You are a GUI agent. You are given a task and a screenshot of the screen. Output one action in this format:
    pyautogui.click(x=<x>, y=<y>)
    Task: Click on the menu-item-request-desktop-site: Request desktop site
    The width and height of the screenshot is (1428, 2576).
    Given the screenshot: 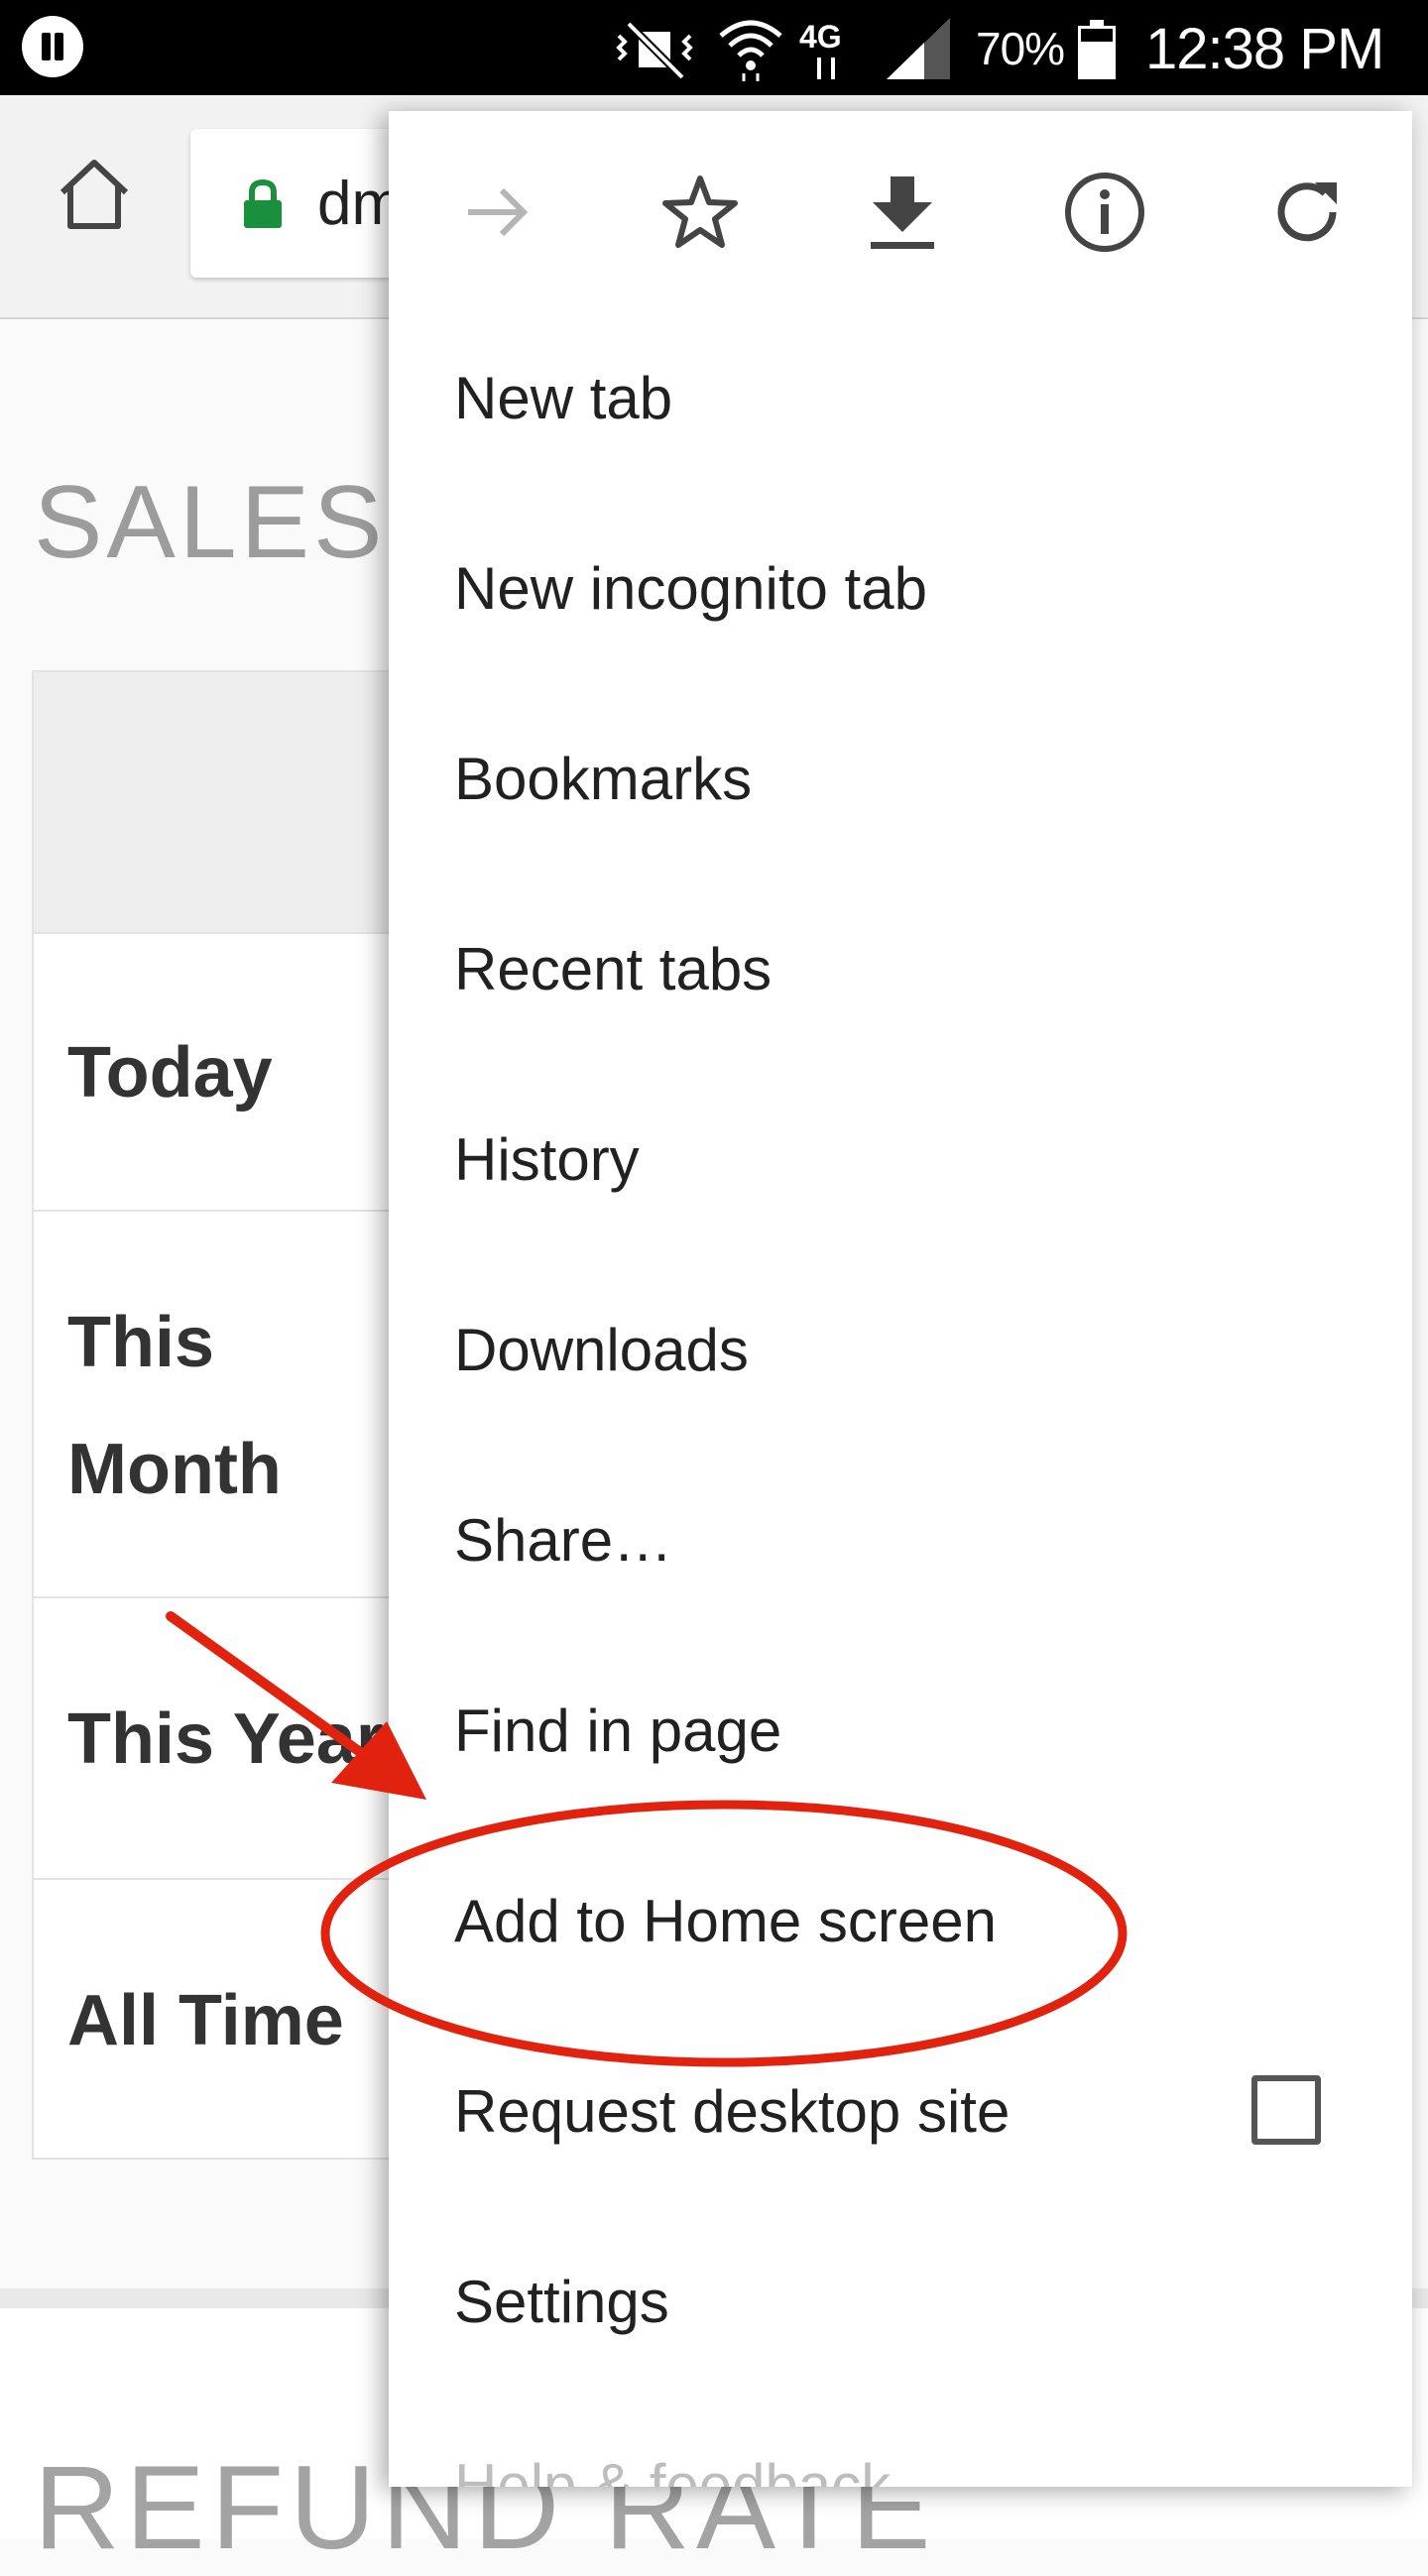 What is the action you would take?
    pyautogui.click(x=900, y=2112)
    